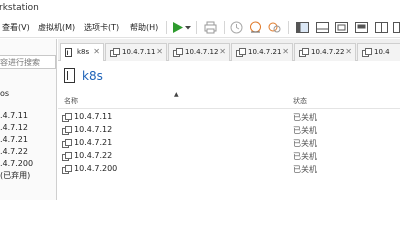  Describe the element at coordinates (93, 155) in the screenshot. I see `vm-name: 10.4.7.22` at that location.